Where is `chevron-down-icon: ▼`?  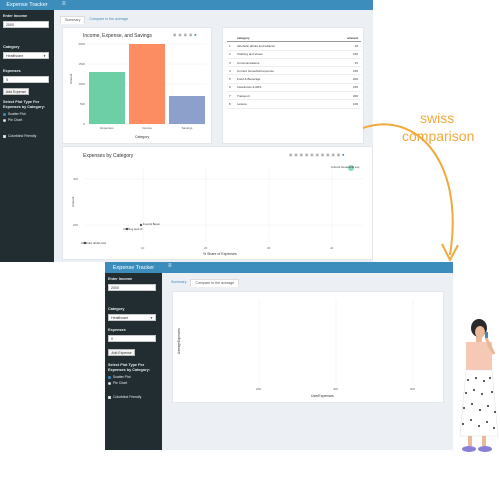
chevron-down-icon: ▼ is located at coordinates (44, 55).